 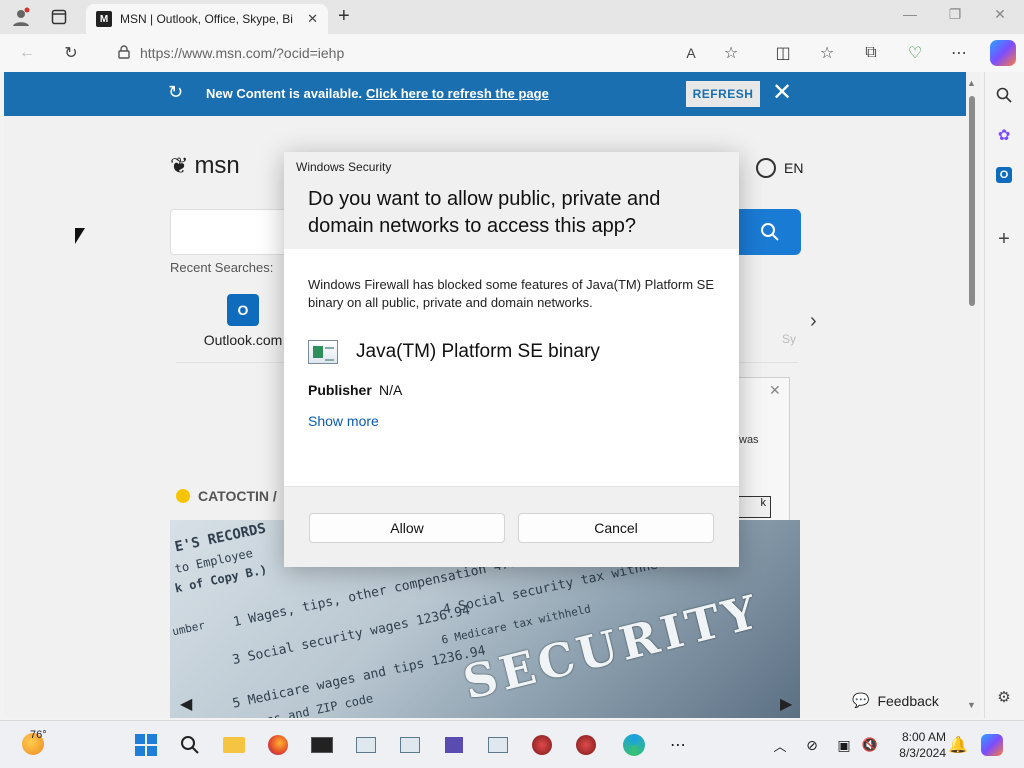 What do you see at coordinates (783, 53) in the screenshot?
I see `split-screen-icon: ◫` at bounding box center [783, 53].